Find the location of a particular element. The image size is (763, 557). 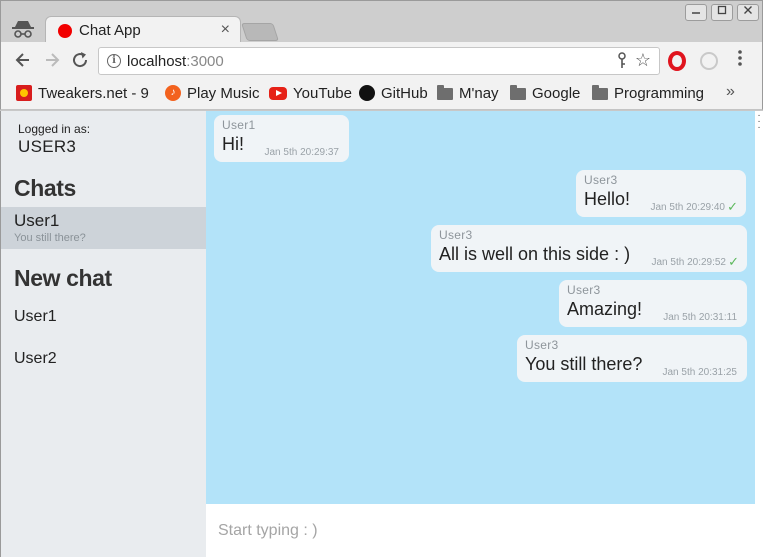

message-bubble: User3 Hello! Jan 5th 20:29:40 ✓ is located at coordinates (661, 193).